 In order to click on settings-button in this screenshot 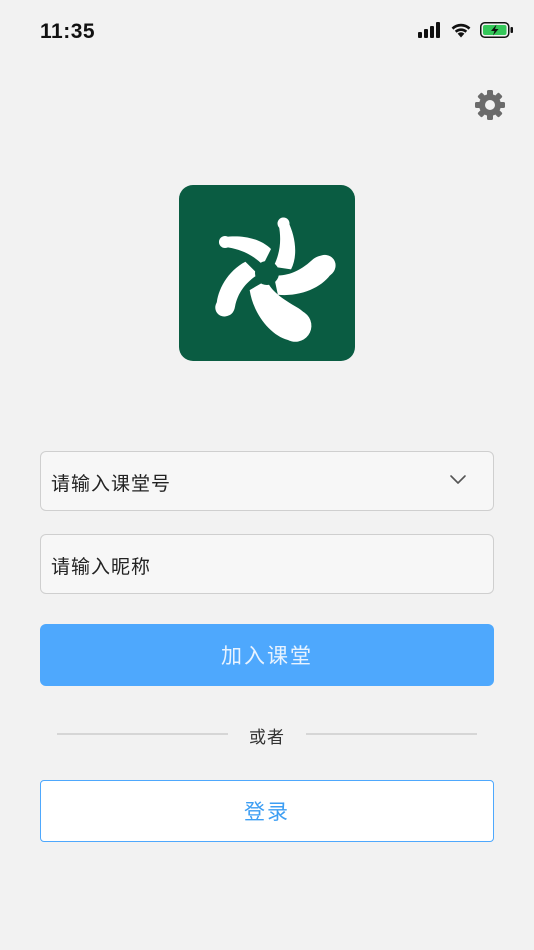, I will do `click(490, 105)`.